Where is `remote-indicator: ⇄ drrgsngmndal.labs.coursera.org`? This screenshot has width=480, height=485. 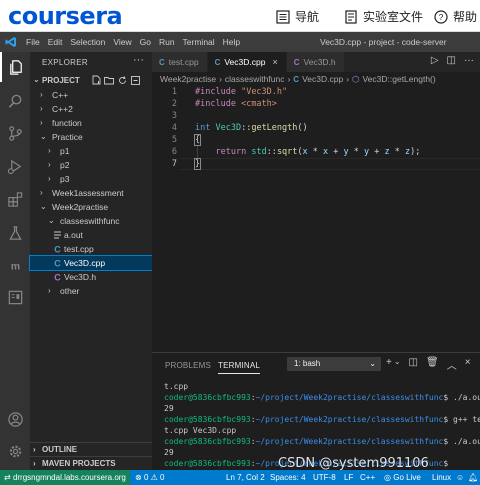
remote-indicator: ⇄ drrgsngmndal.labs.coursera.org is located at coordinates (65, 477).